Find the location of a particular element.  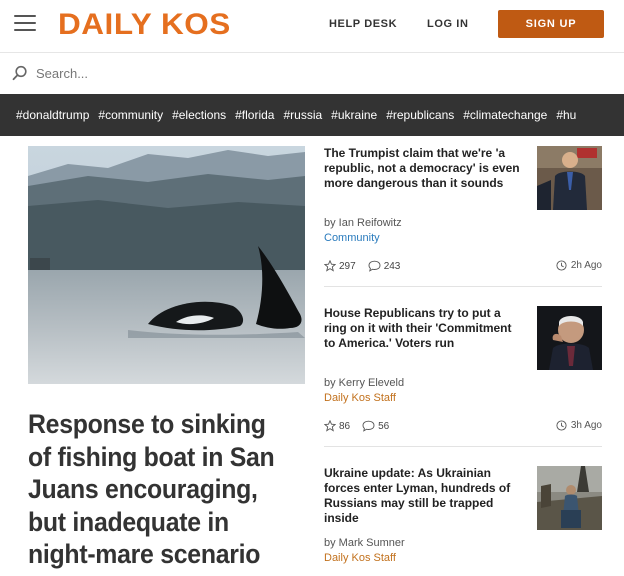

menu-icon is located at coordinates (25, 24).